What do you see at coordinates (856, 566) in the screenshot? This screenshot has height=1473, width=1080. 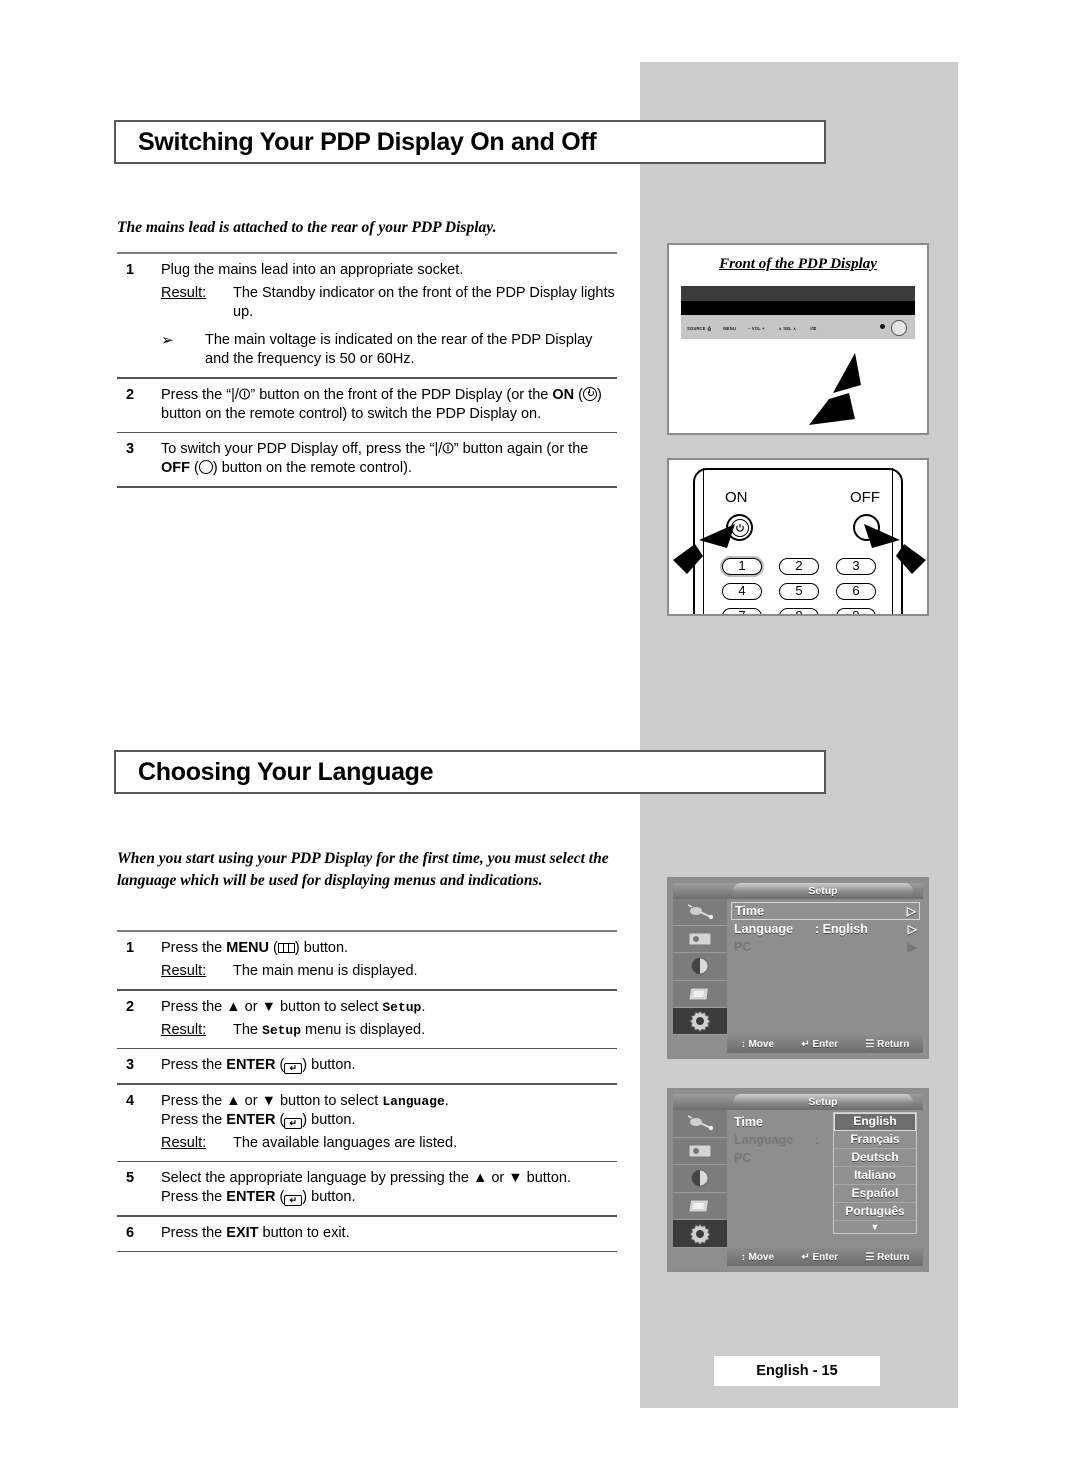 I see `remote-key-3: 3` at bounding box center [856, 566].